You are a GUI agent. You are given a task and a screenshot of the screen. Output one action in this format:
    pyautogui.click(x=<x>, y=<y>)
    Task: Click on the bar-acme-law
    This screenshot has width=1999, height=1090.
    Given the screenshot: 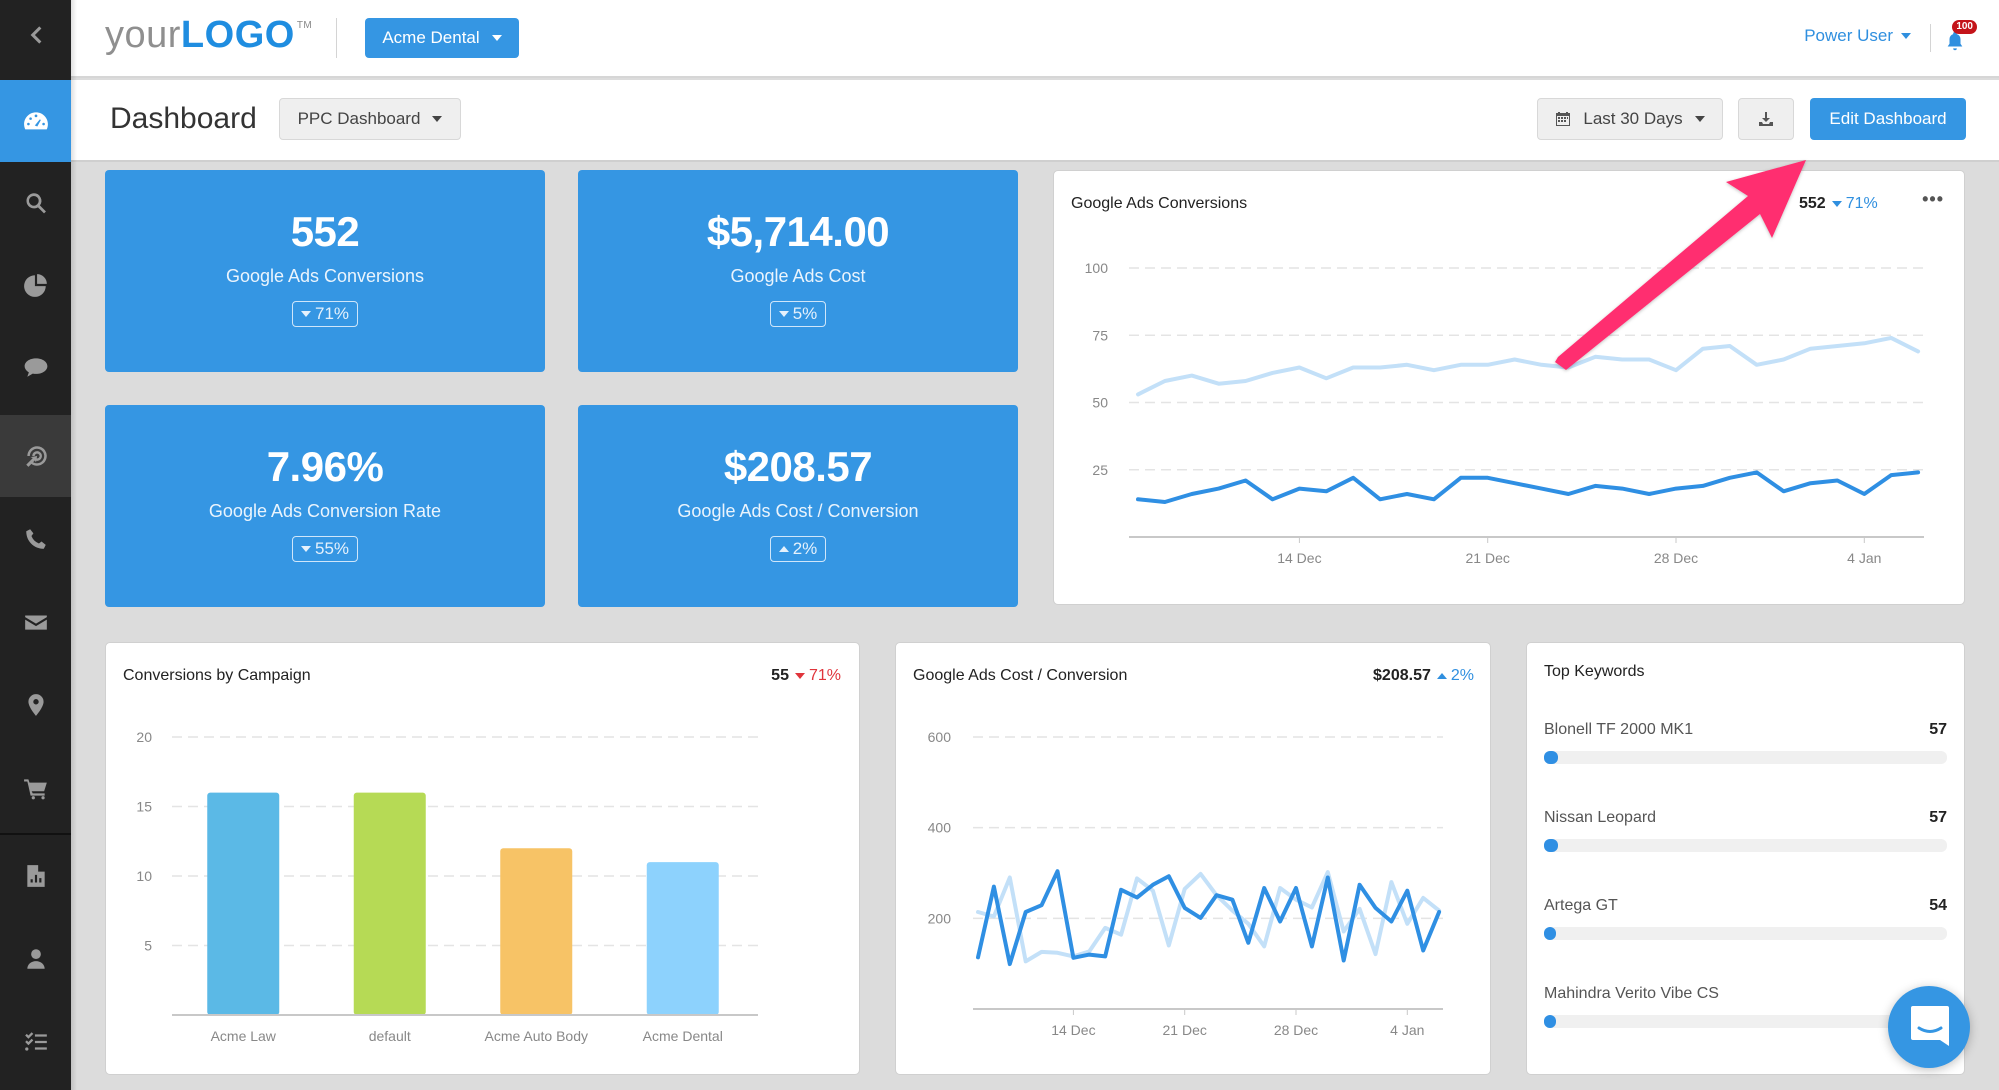 What is the action you would take?
    pyautogui.click(x=243, y=903)
    